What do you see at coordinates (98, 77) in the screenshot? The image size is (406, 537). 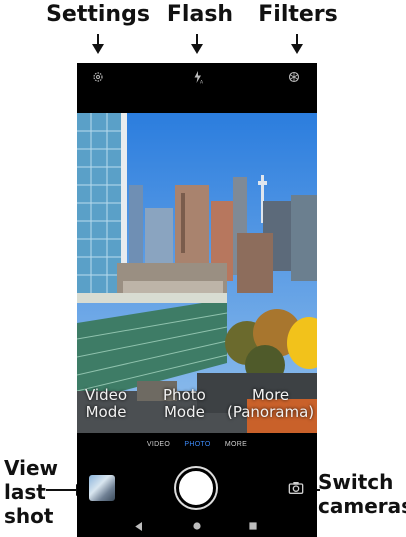 I see `gear-icon` at bounding box center [98, 77].